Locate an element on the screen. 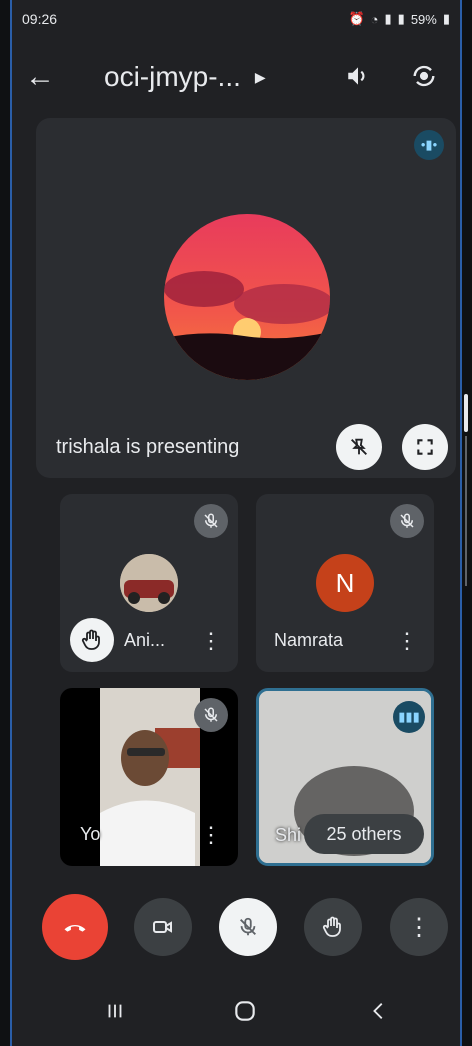 The width and height of the screenshot is (472, 1046). audio-level-icon: ▮▮▮ is located at coordinates (409, 717).